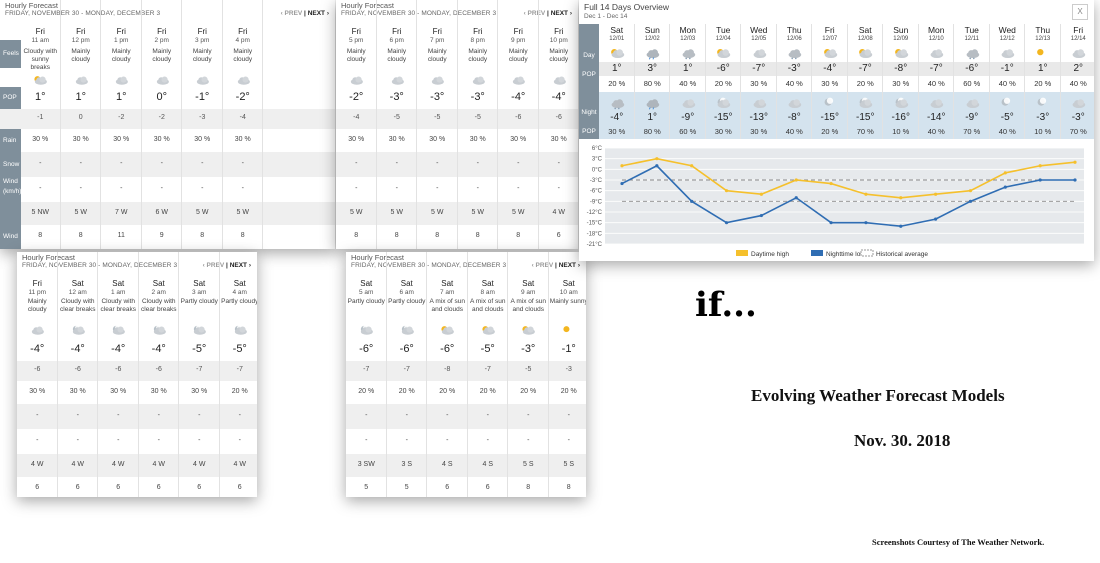 This screenshot has width=1100, height=563. Describe the element at coordinates (901, 131) in the screenshot. I see `night-pop: 10 %` at that location.